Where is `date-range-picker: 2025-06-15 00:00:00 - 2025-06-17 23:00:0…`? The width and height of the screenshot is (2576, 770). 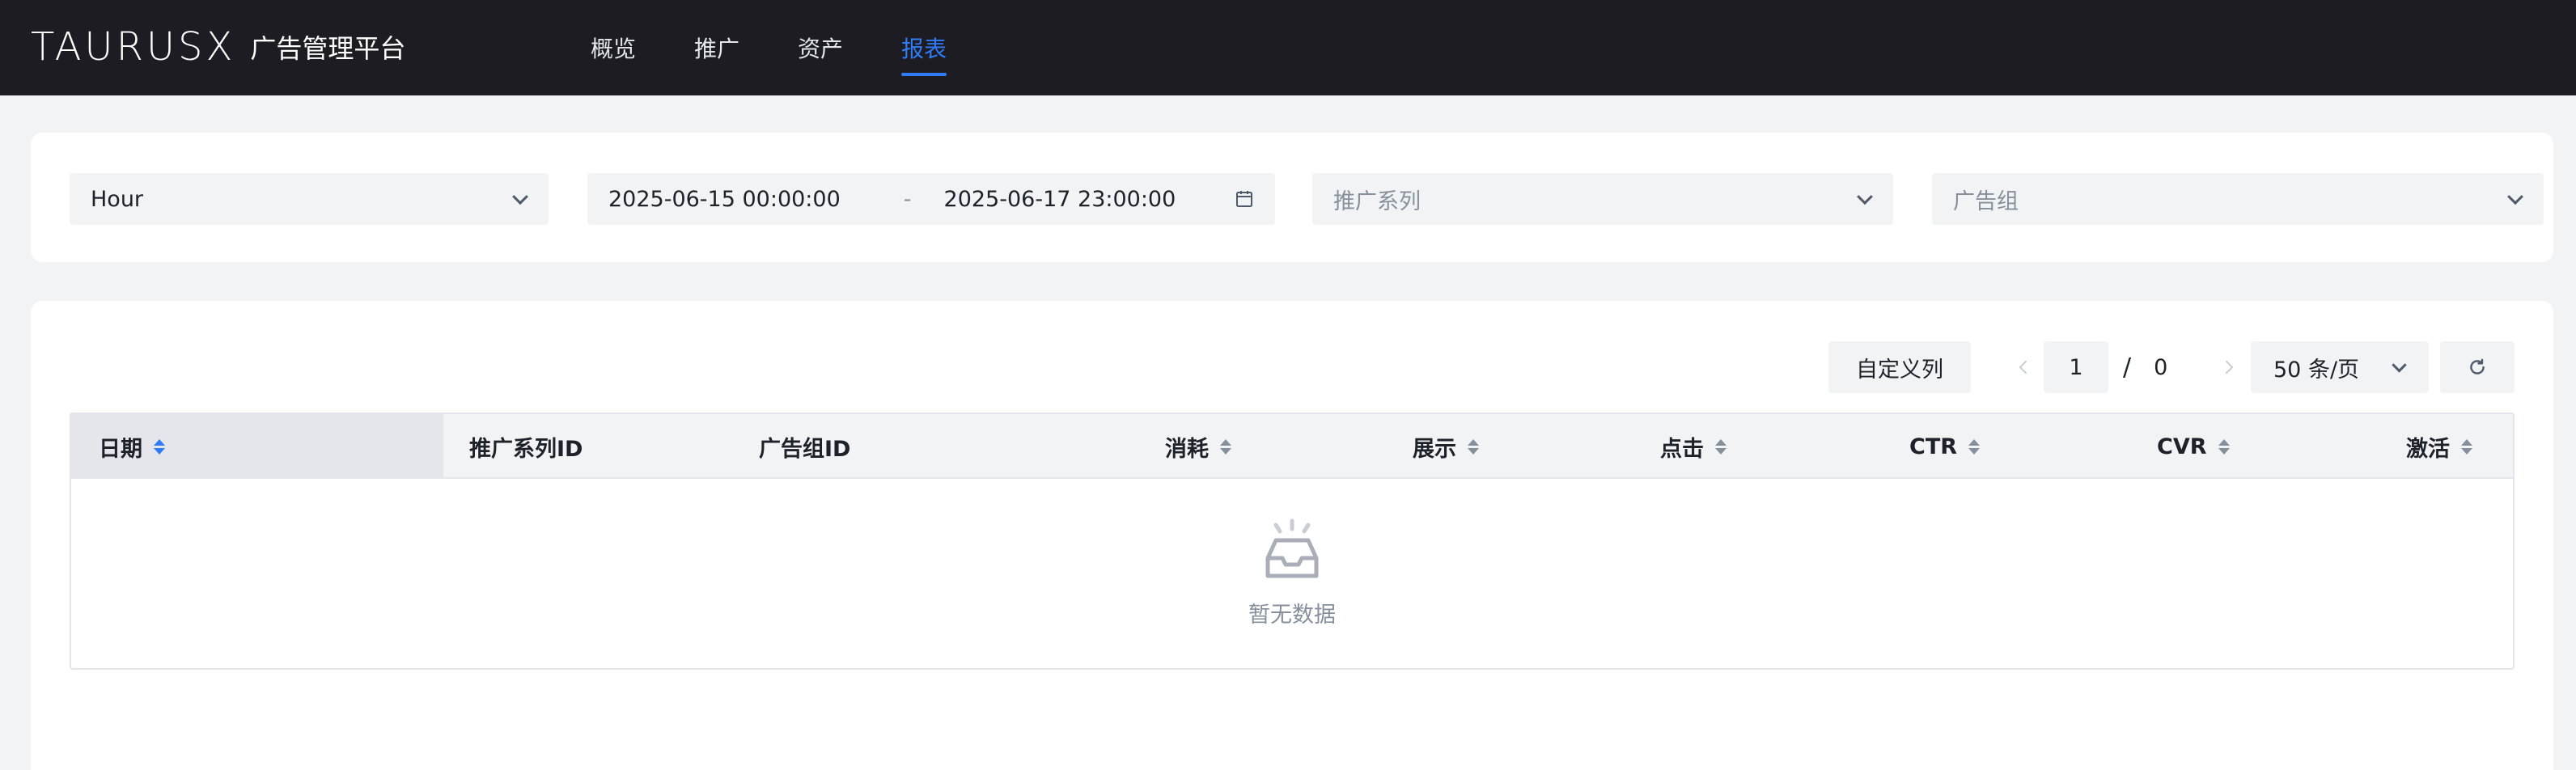
date-range-picker: 2025-06-15 00:00:00 - 2025-06-17 23:00:0… is located at coordinates (931, 199).